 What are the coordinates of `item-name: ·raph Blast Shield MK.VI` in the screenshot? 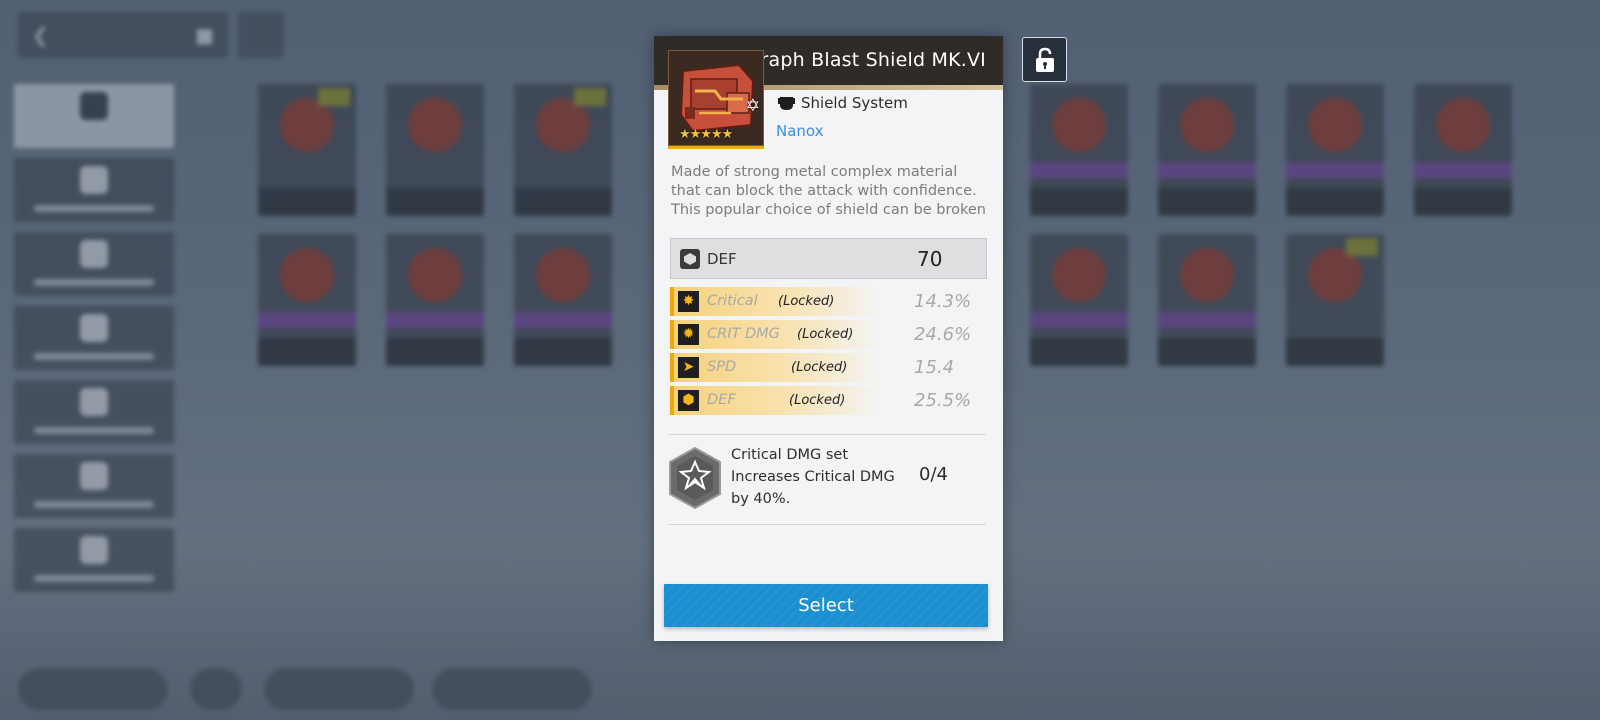 It's located at (870, 60).